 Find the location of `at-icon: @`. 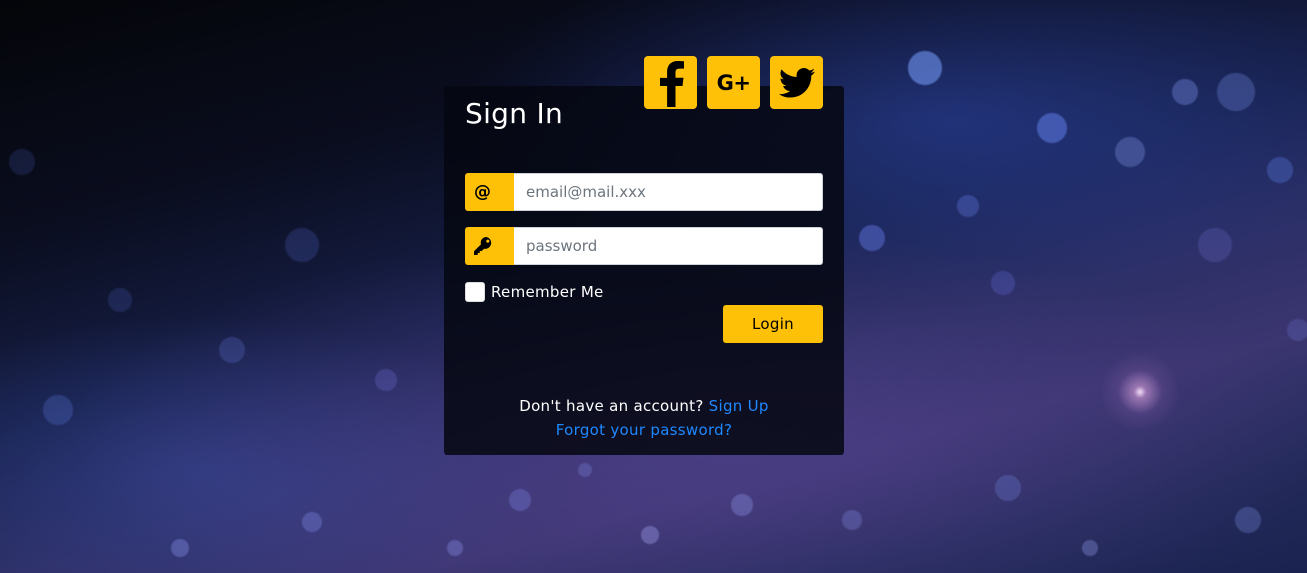

at-icon: @ is located at coordinates (482, 192).